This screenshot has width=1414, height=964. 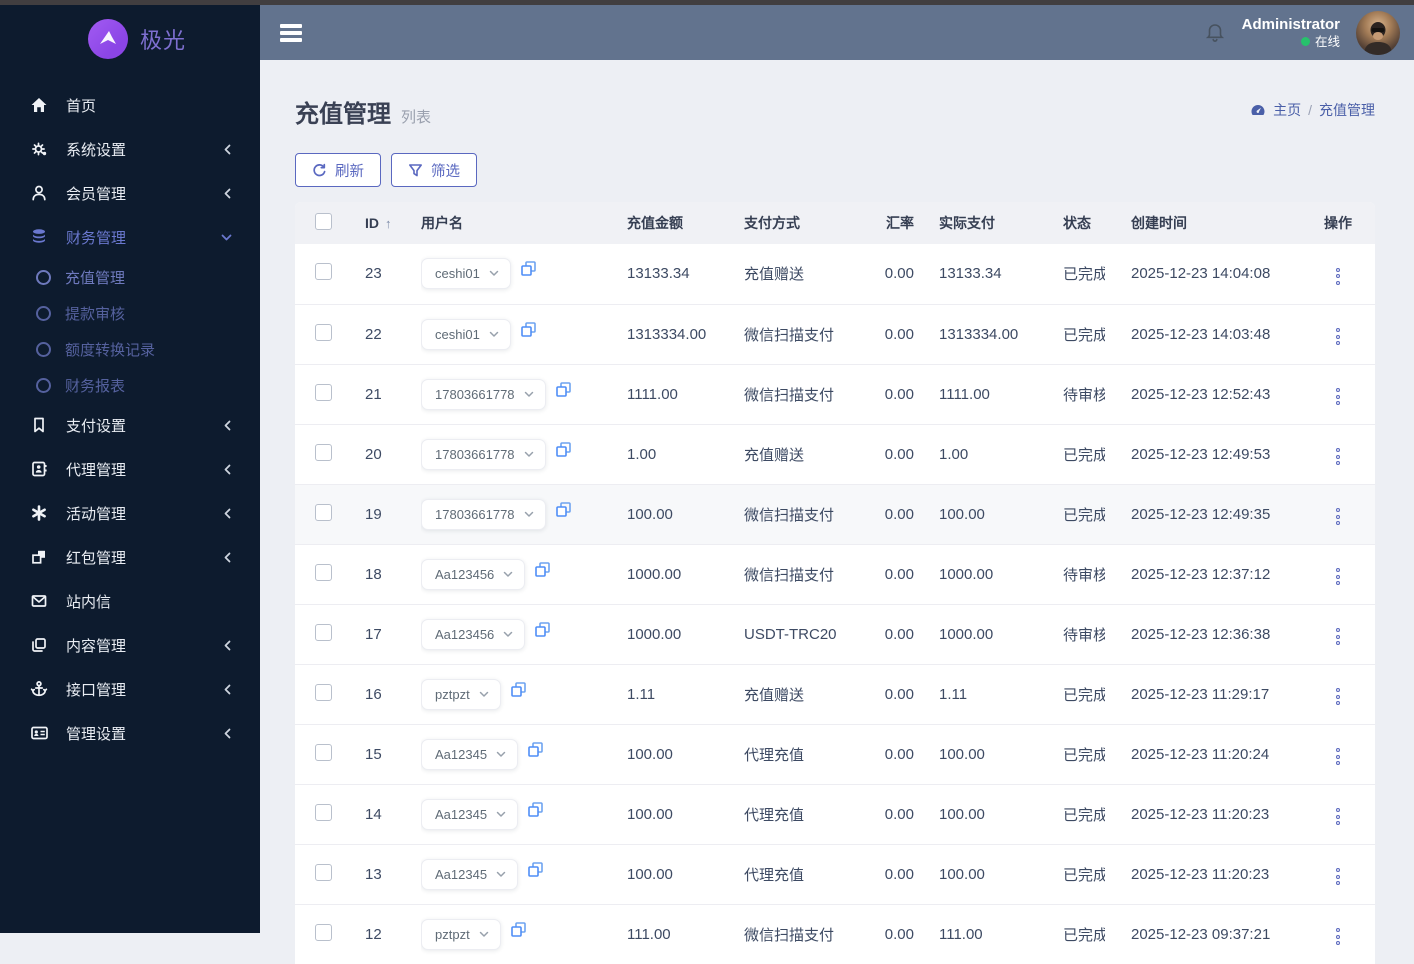 What do you see at coordinates (962, 754) in the screenshot?
I see `cell-actual: 100.00` at bounding box center [962, 754].